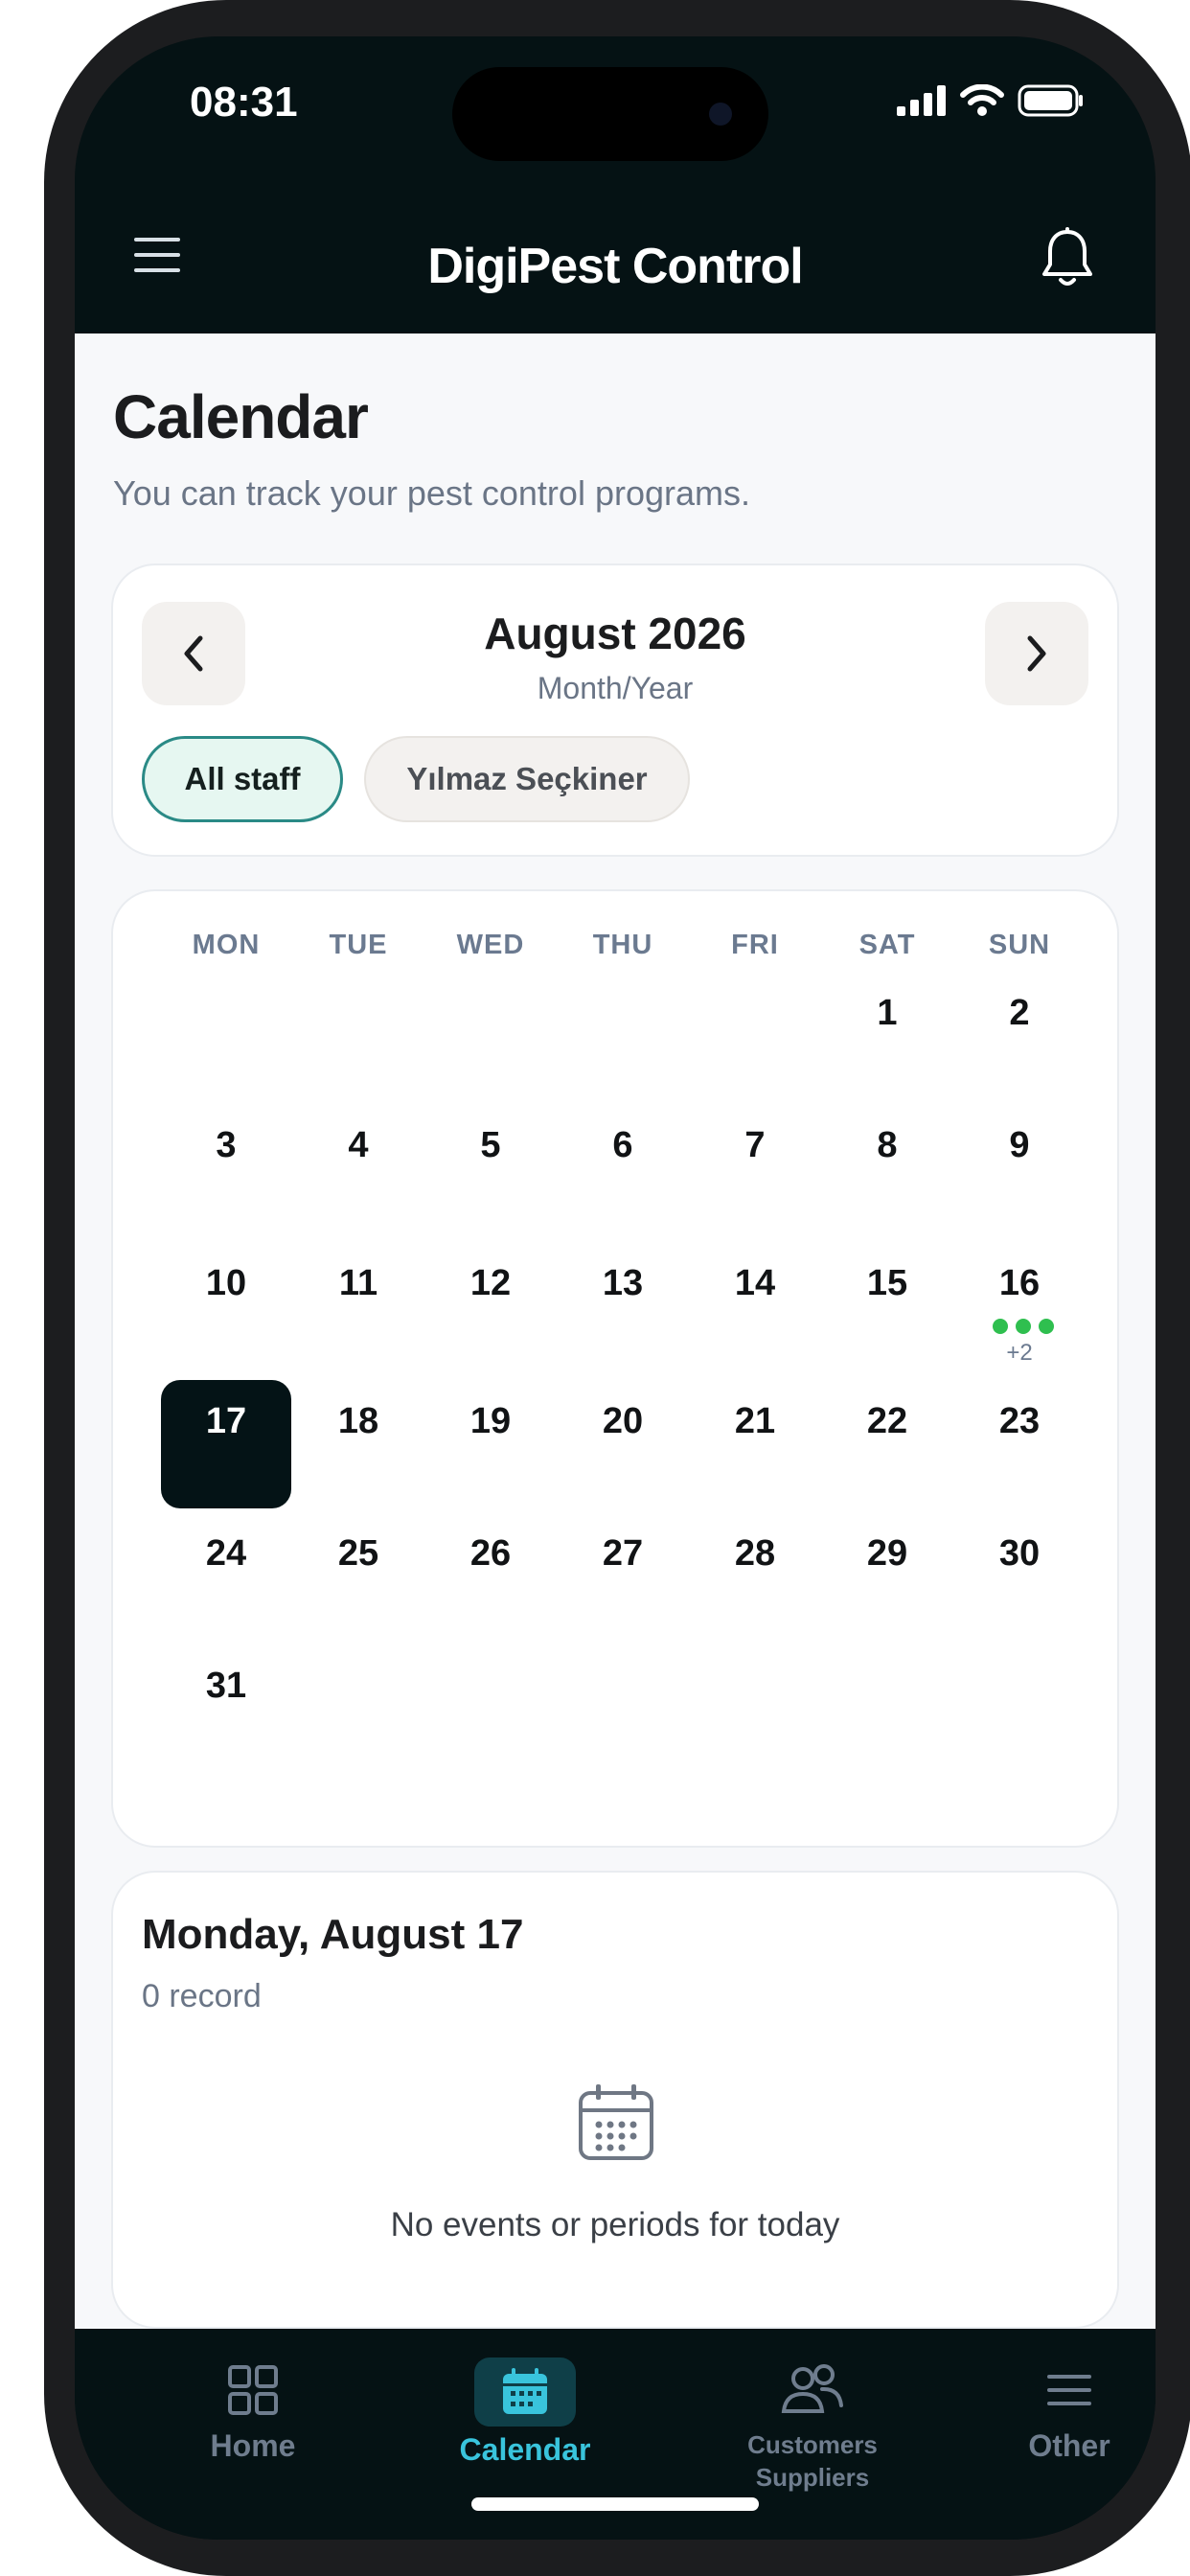 The image size is (1190, 2576). I want to click on weekday-label: TUE, so click(358, 945).